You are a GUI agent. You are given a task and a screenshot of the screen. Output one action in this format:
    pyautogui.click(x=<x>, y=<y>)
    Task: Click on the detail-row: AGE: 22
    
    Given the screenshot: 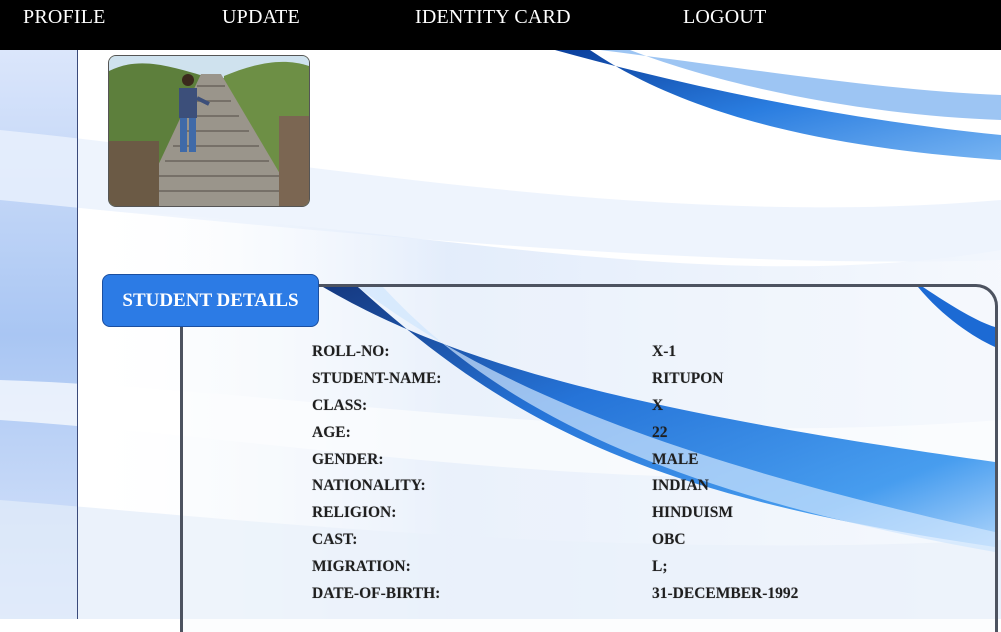 What is the action you would take?
    pyautogui.click(x=572, y=437)
    